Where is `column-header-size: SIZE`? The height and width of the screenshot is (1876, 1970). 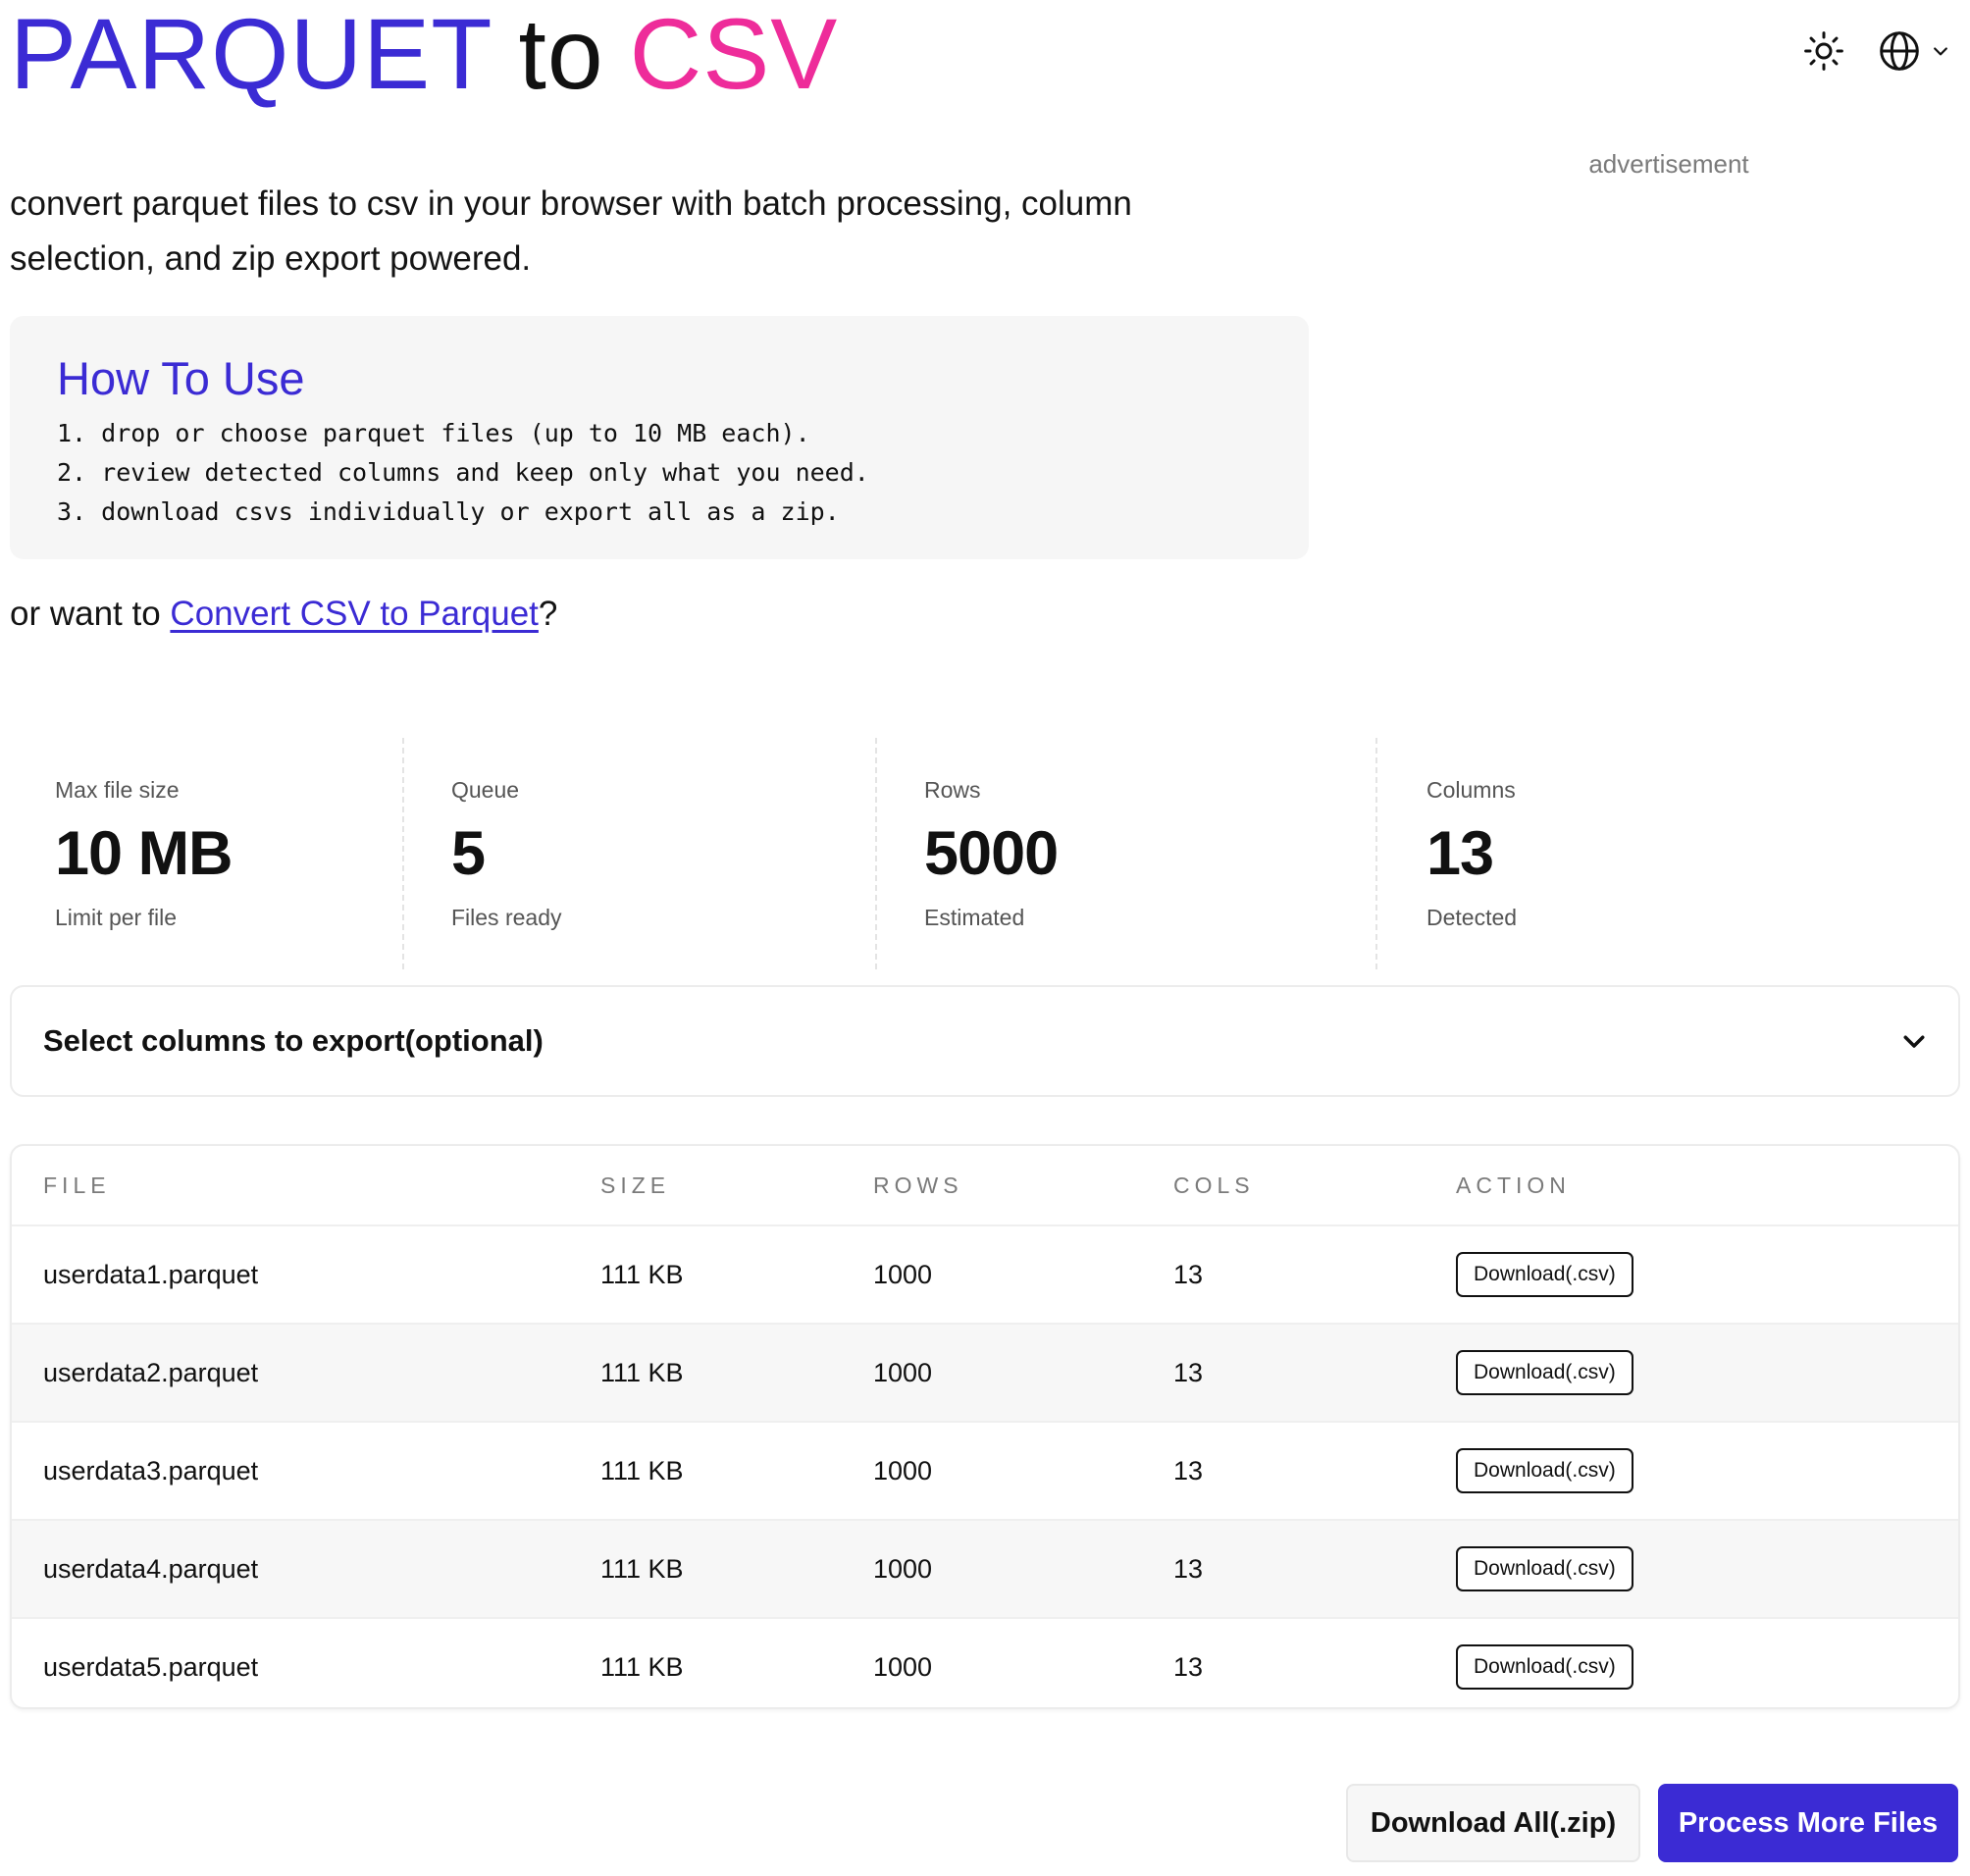
column-header-size: SIZE is located at coordinates (736, 1186).